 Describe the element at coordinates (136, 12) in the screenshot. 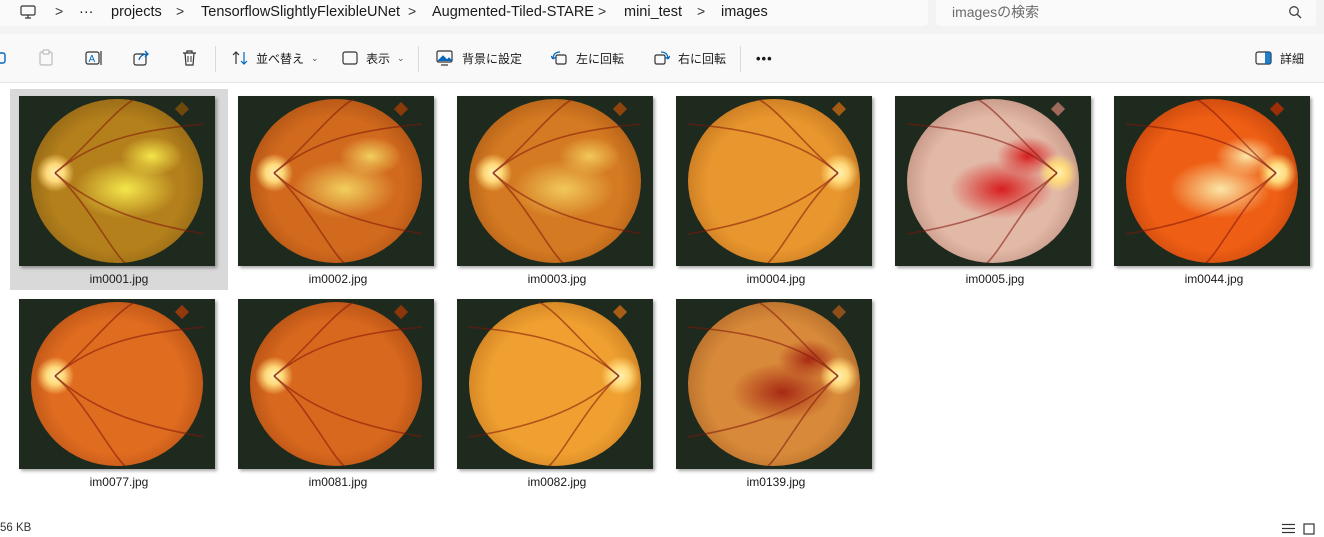

I see `breadcrumb-item-projects: projects` at that location.